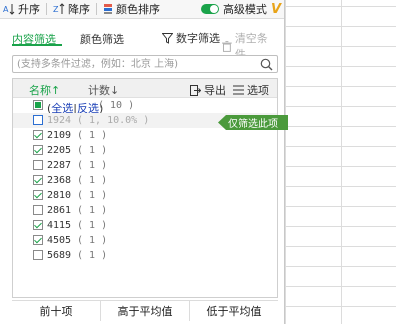 The image size is (396, 324). I want to click on export-button: 导出, so click(208, 90).